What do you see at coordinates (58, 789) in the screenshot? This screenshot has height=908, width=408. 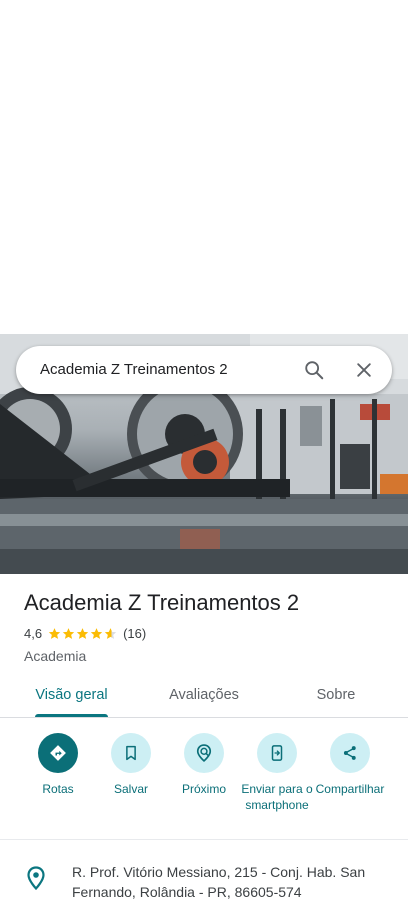 I see `directions-label: Rotas` at bounding box center [58, 789].